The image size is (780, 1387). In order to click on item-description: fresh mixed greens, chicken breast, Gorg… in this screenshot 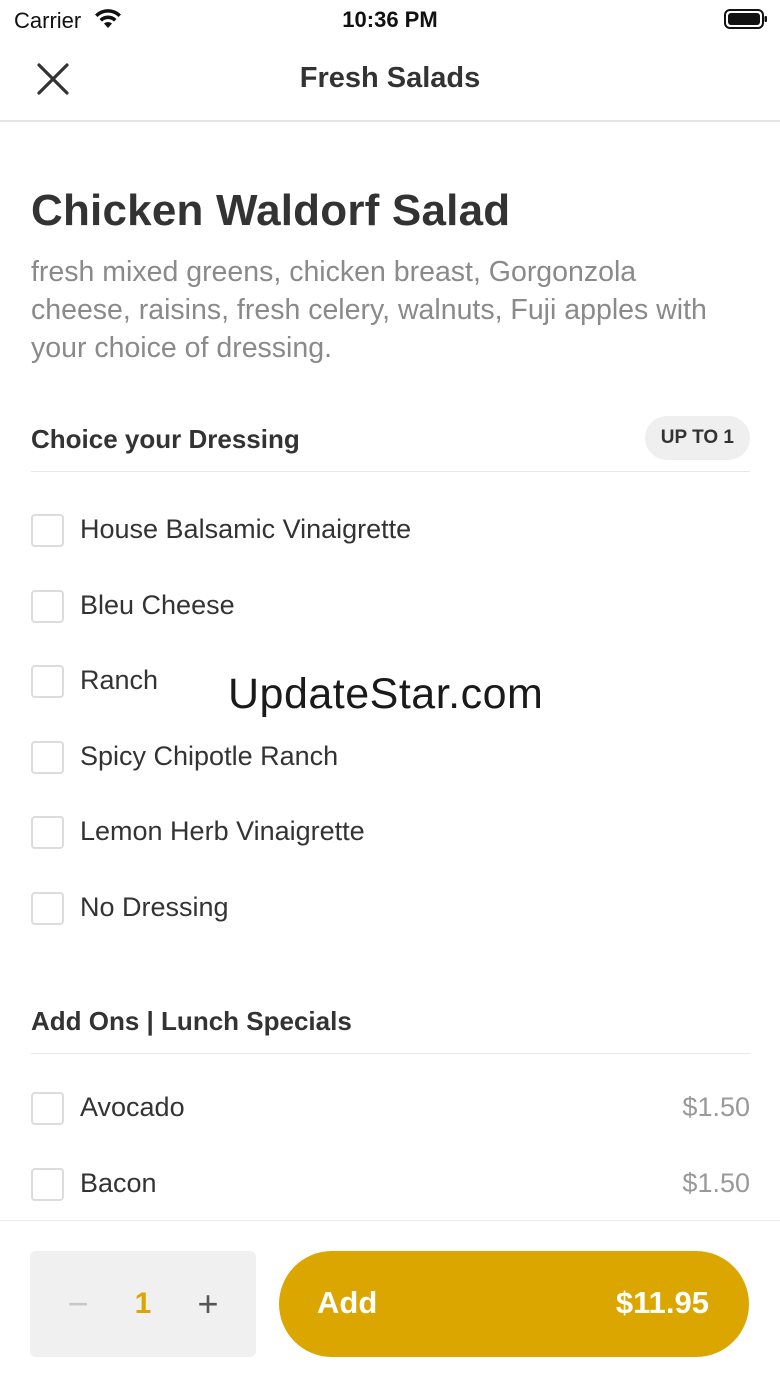, I will do `click(377, 310)`.